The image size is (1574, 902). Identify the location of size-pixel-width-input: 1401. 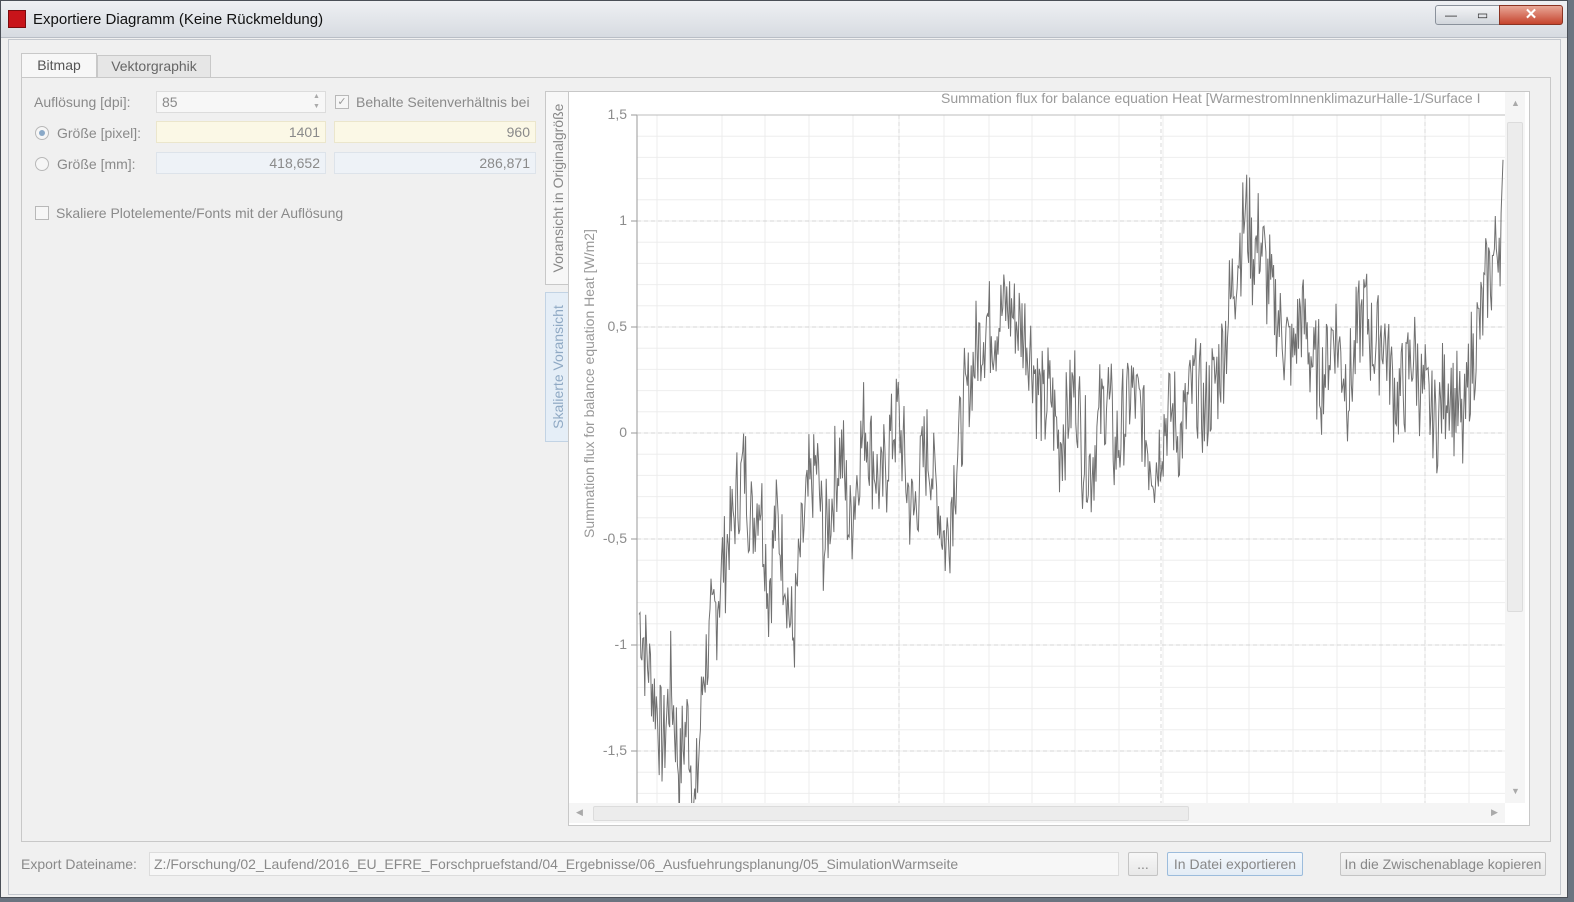
(241, 132).